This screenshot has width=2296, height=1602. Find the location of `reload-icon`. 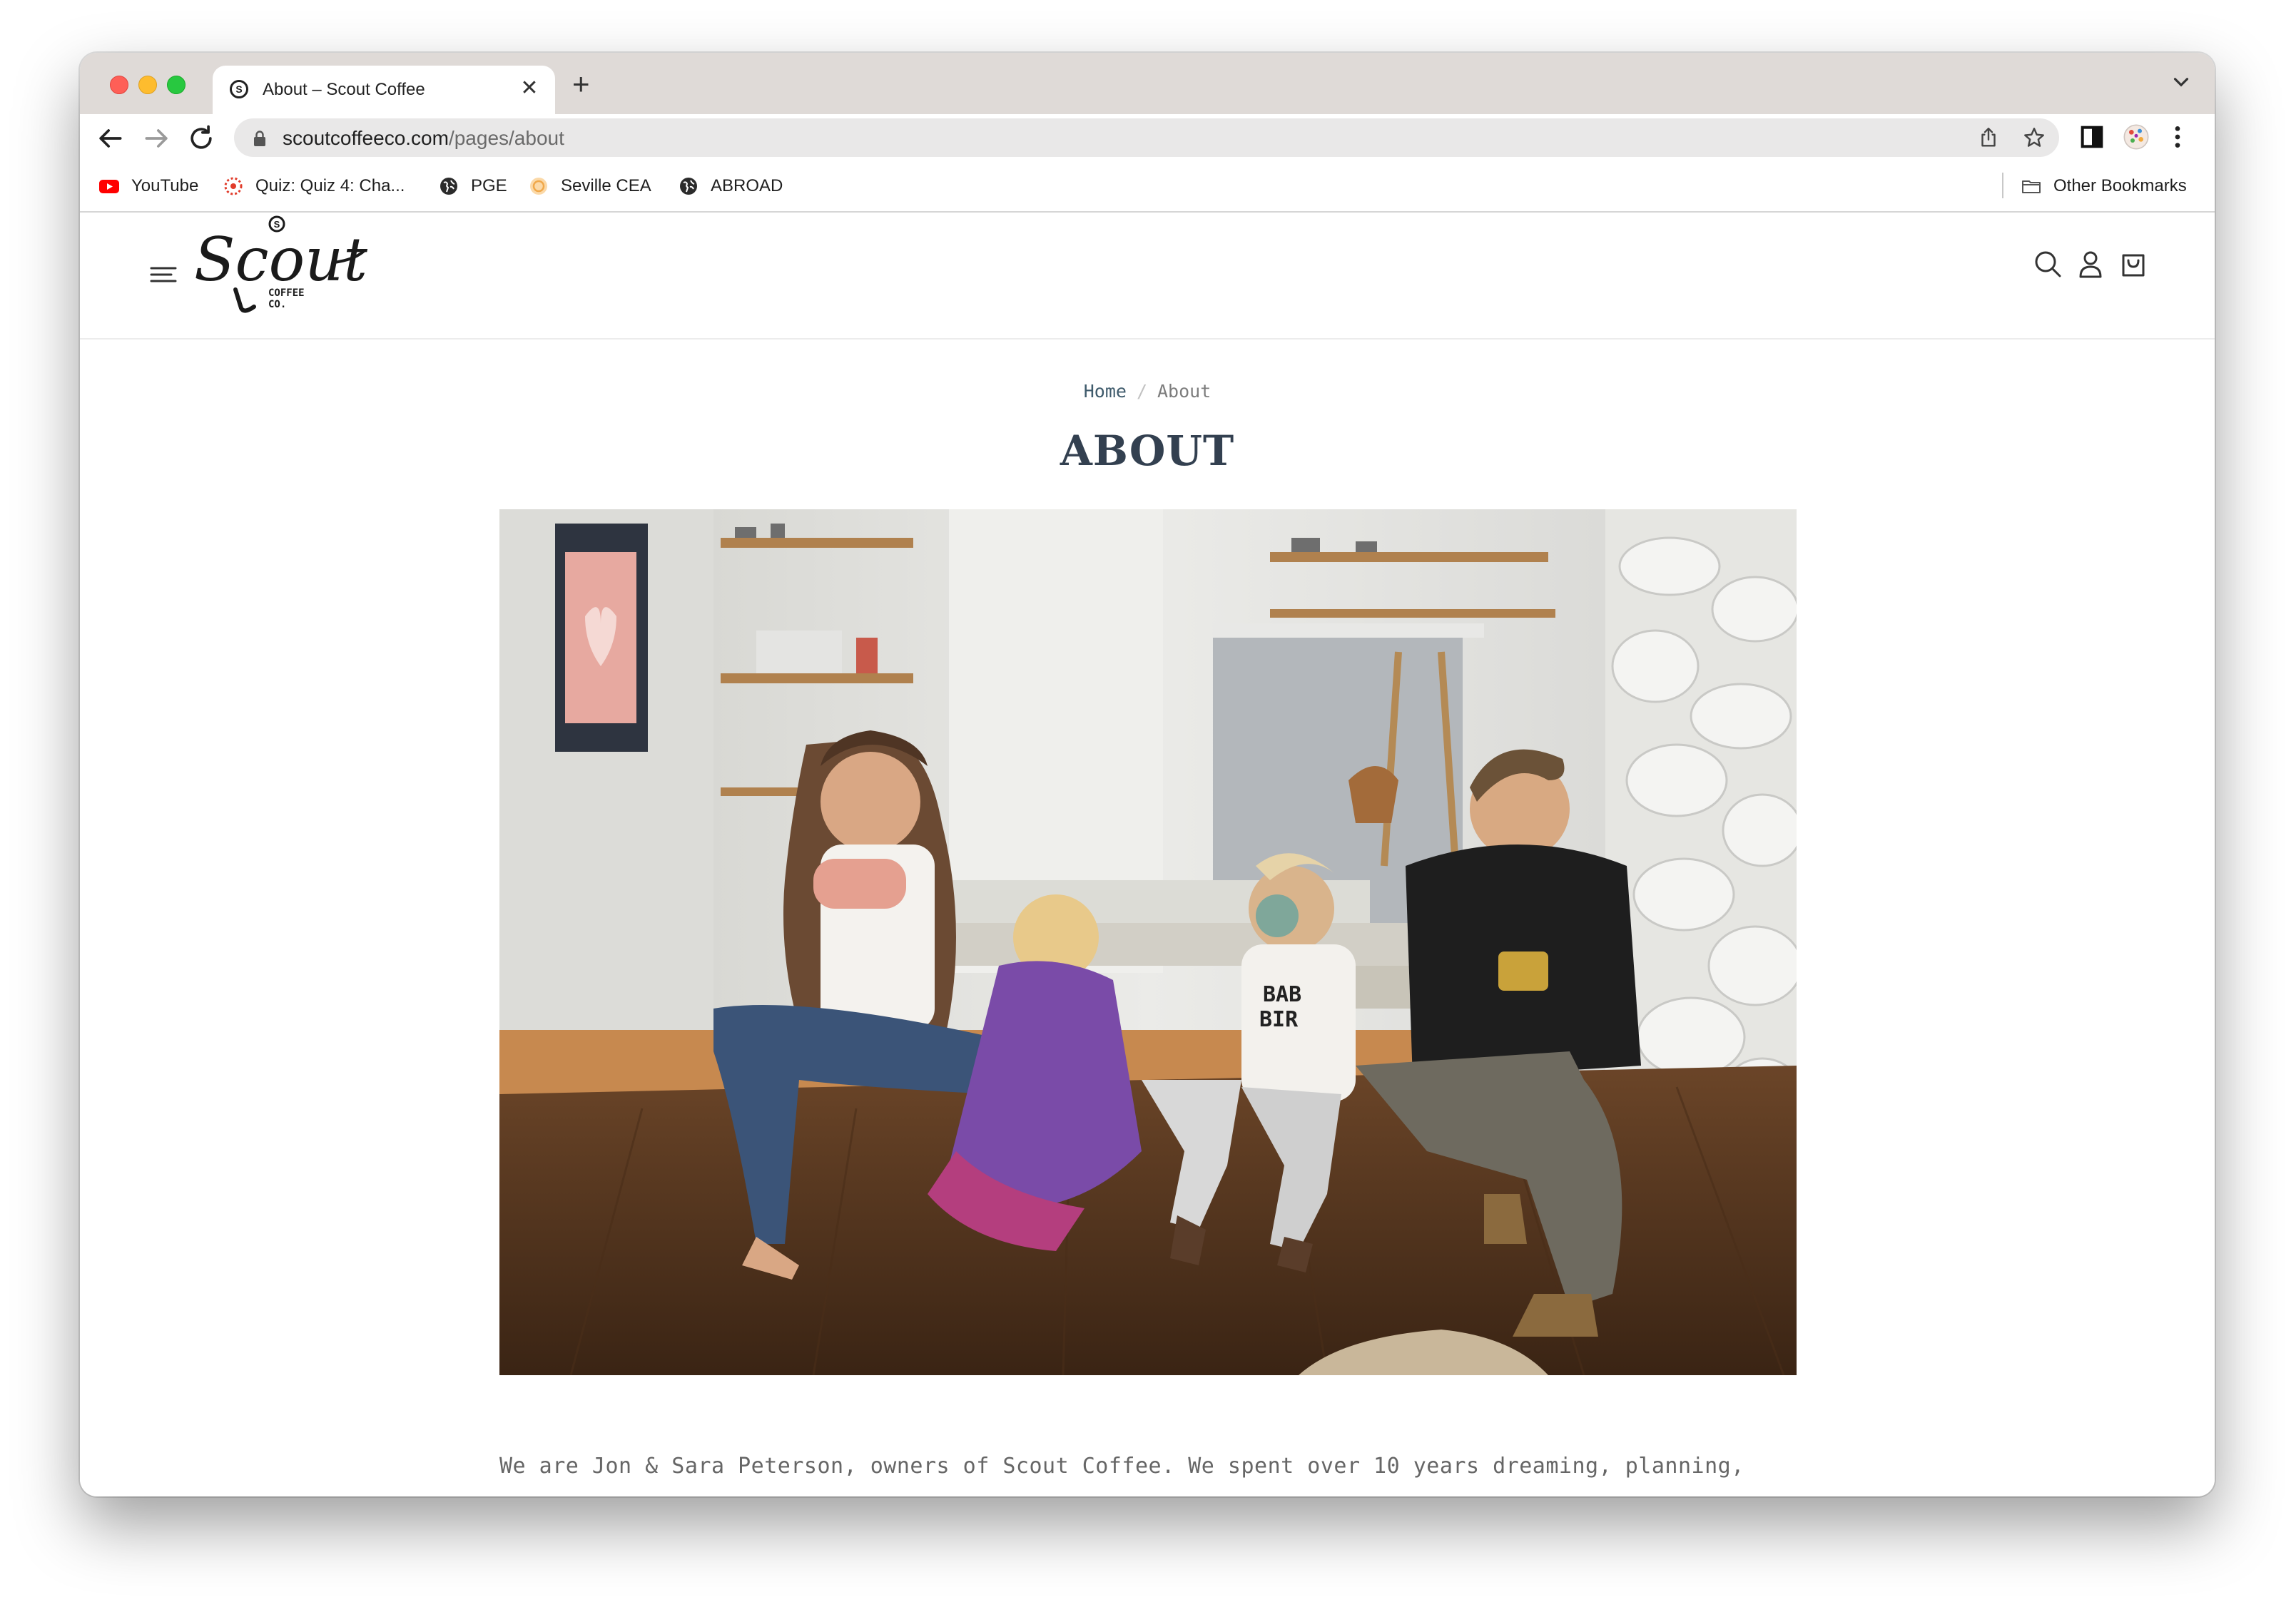

reload-icon is located at coordinates (201, 138).